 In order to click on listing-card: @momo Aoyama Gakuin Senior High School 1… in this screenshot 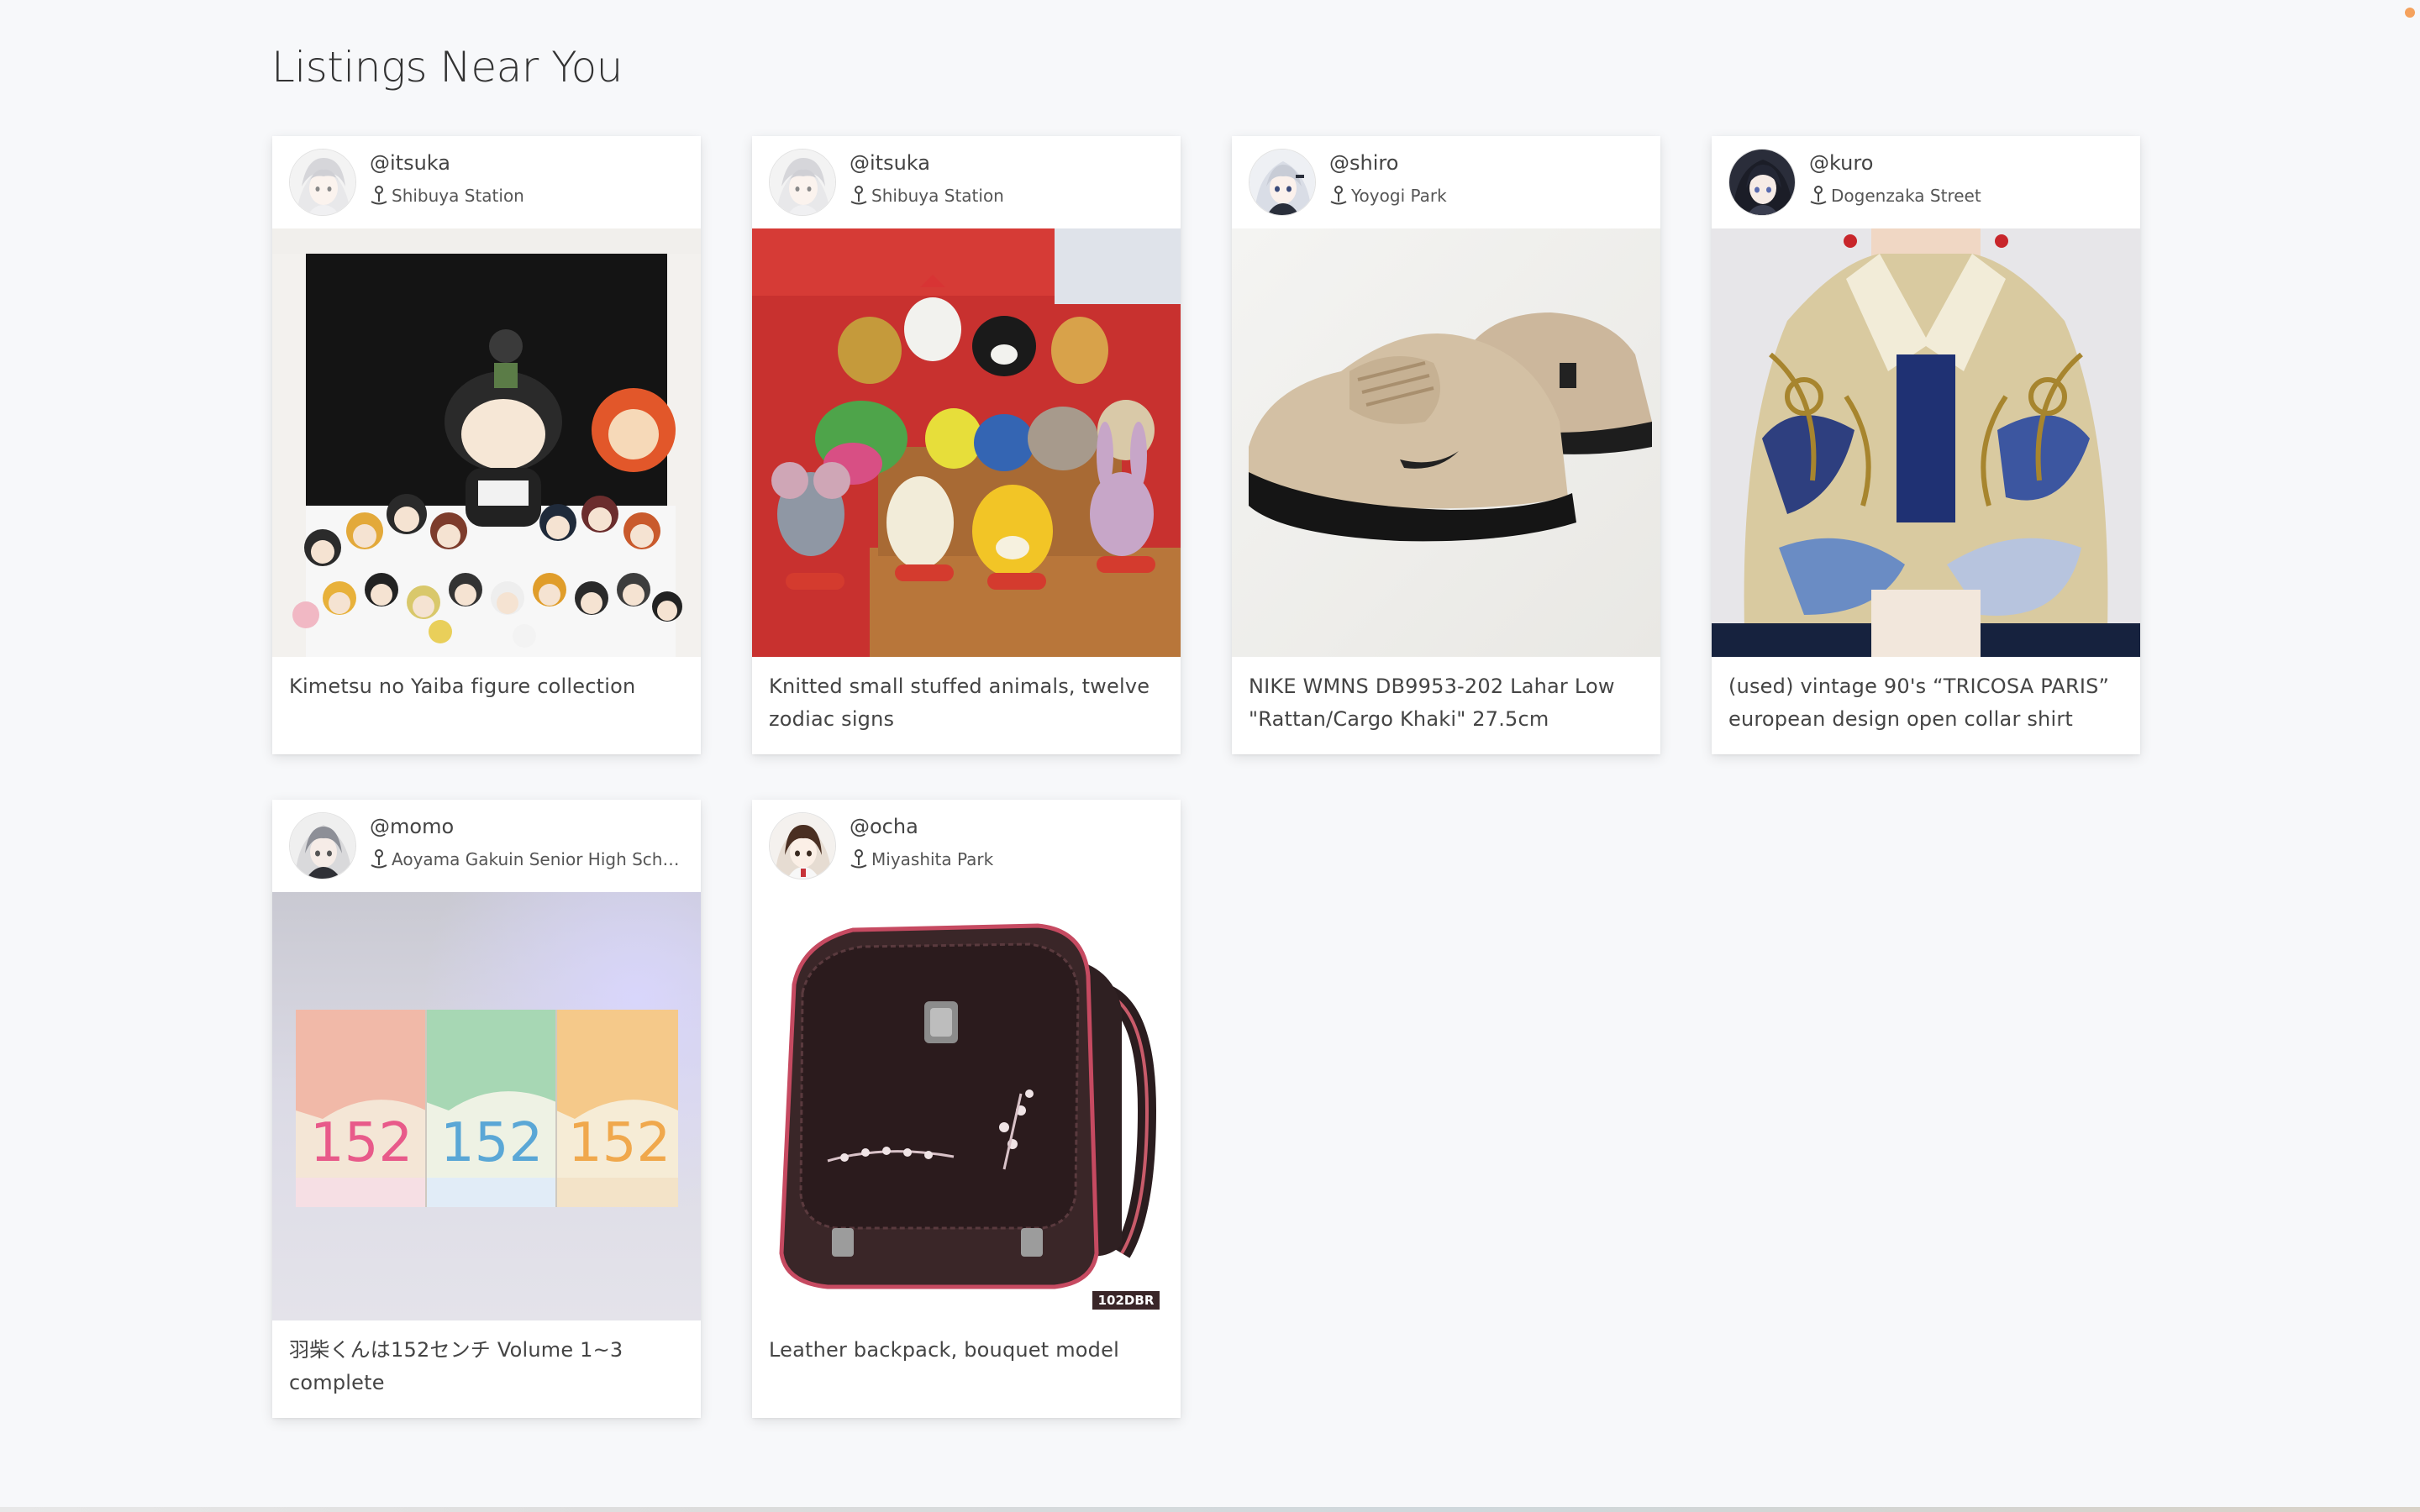, I will do `click(486, 1109)`.